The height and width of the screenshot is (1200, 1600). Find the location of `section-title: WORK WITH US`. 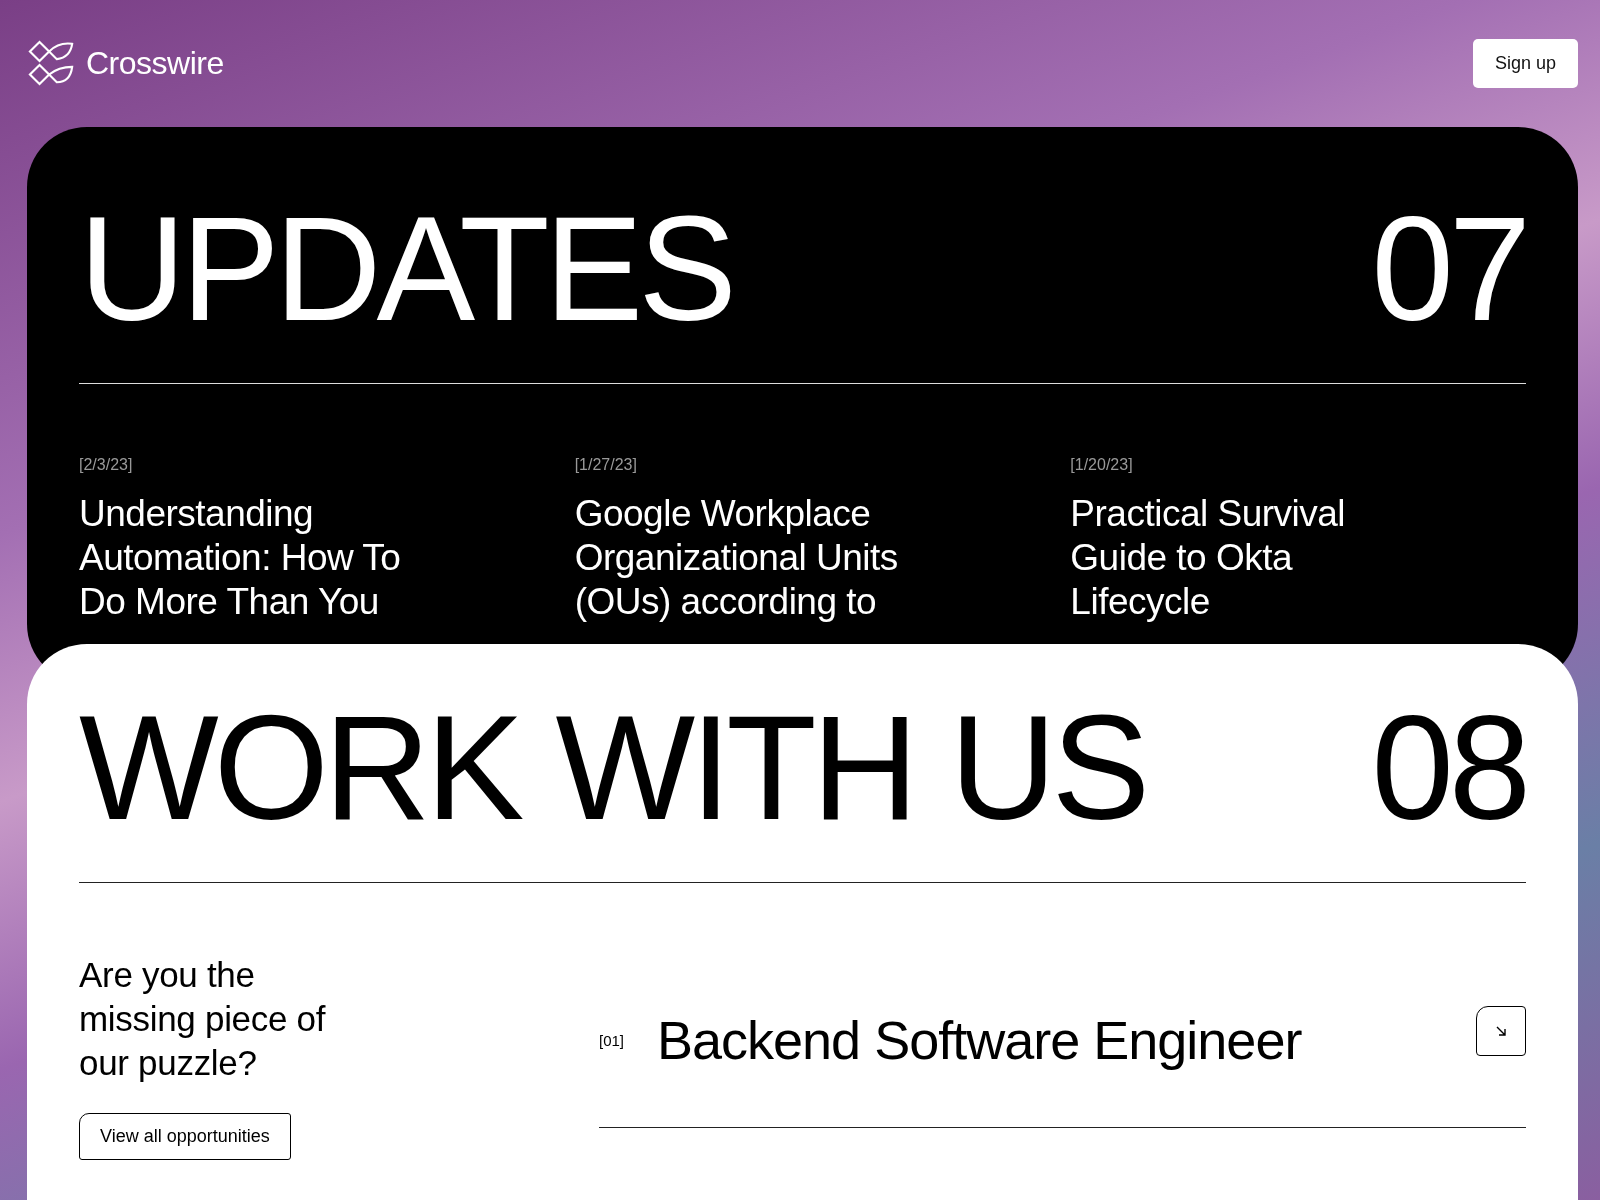

section-title: WORK WITH US is located at coordinates (612, 768).